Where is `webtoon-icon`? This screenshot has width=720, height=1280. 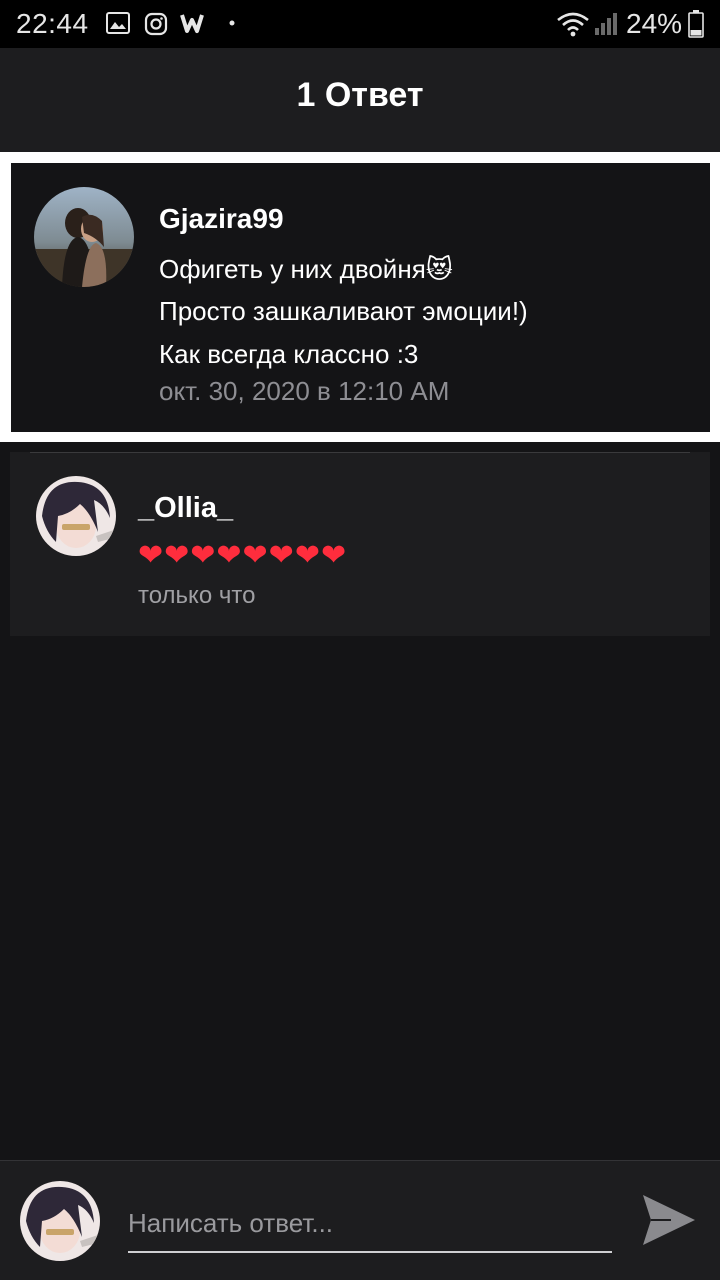 webtoon-icon is located at coordinates (192, 23).